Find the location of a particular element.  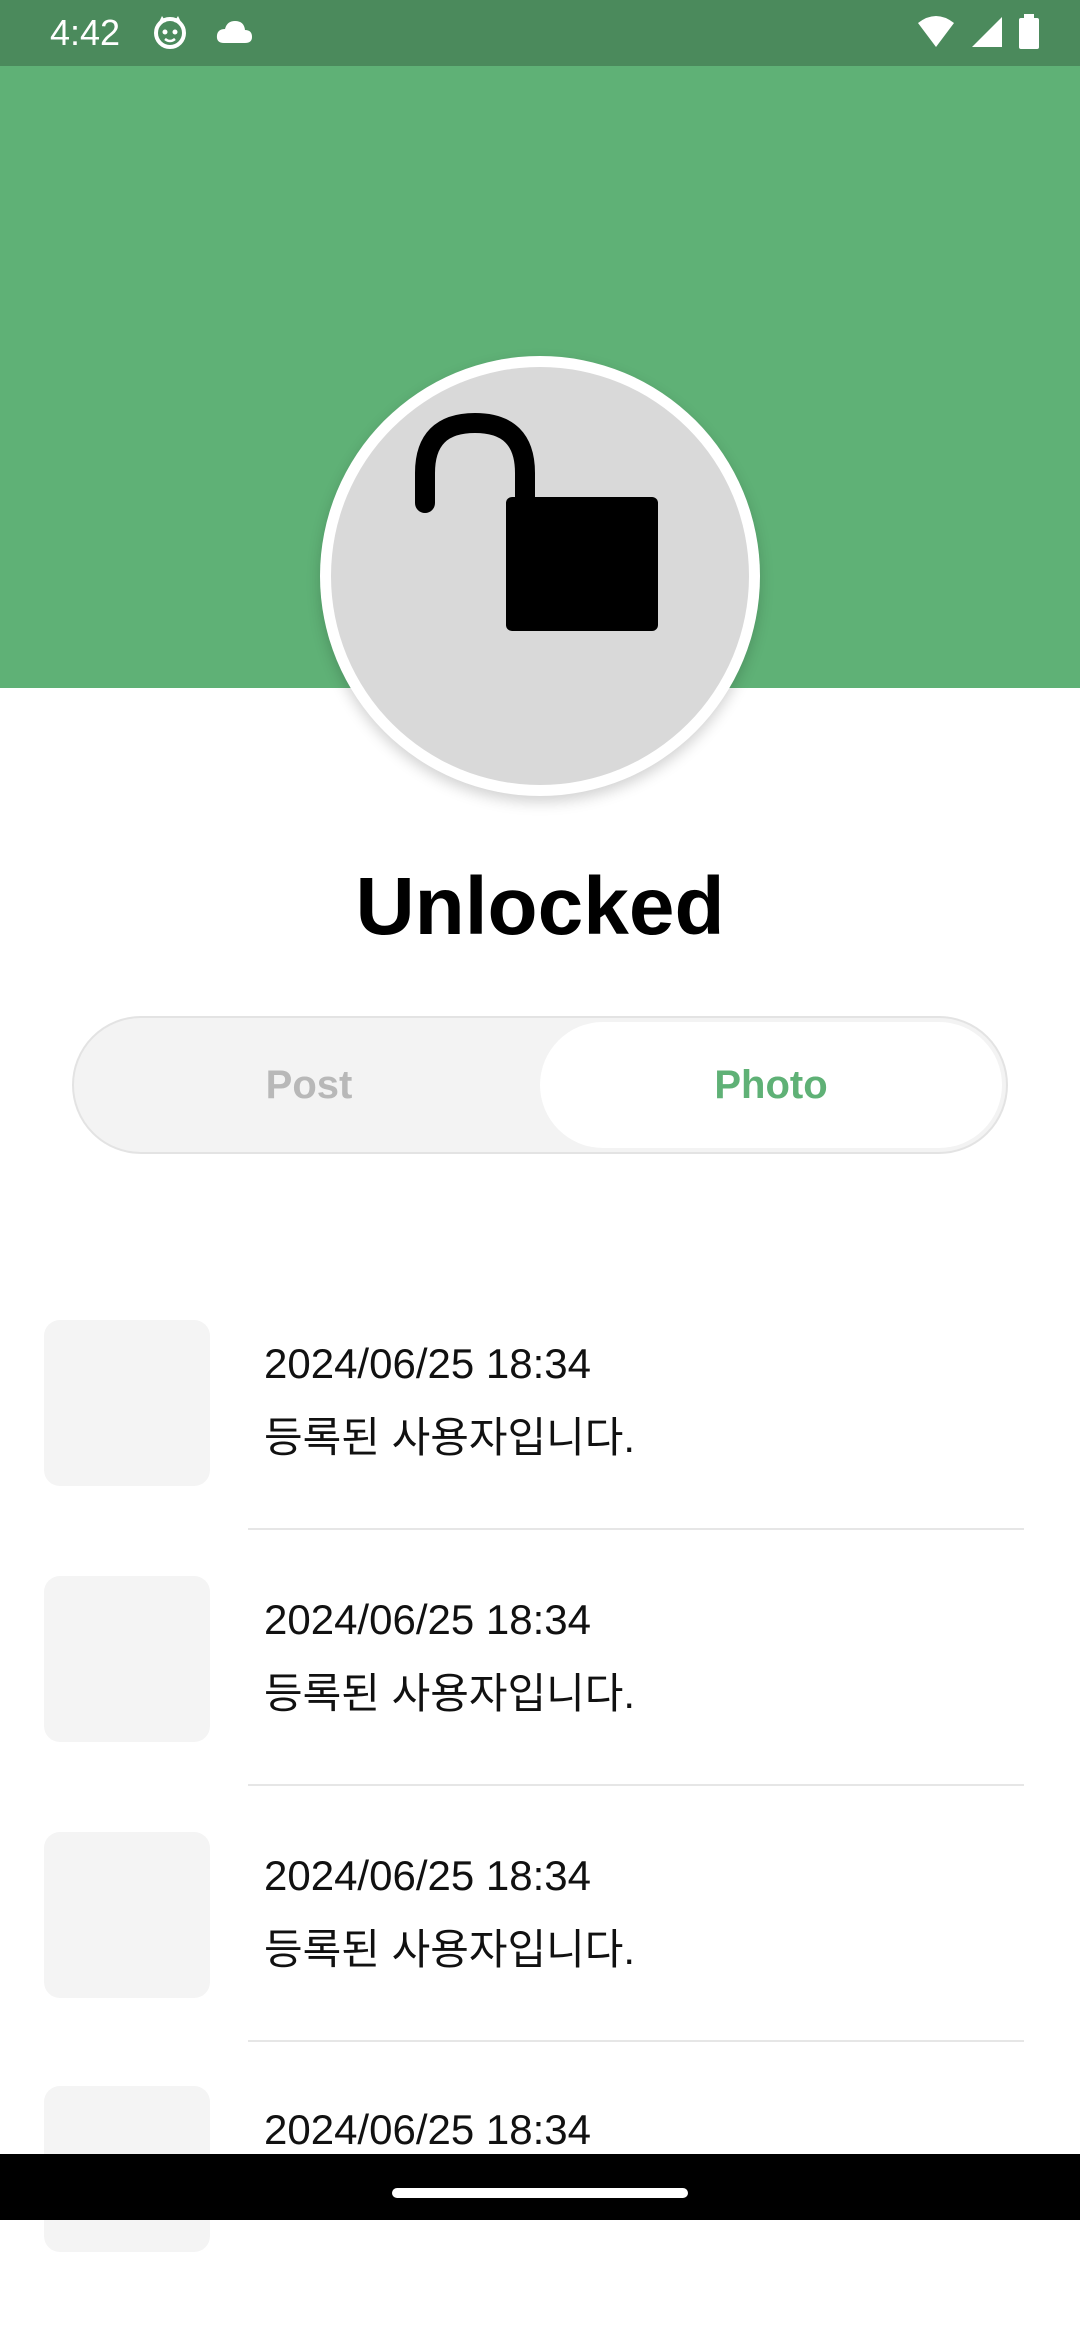

home-indicator is located at coordinates (540, 2193).